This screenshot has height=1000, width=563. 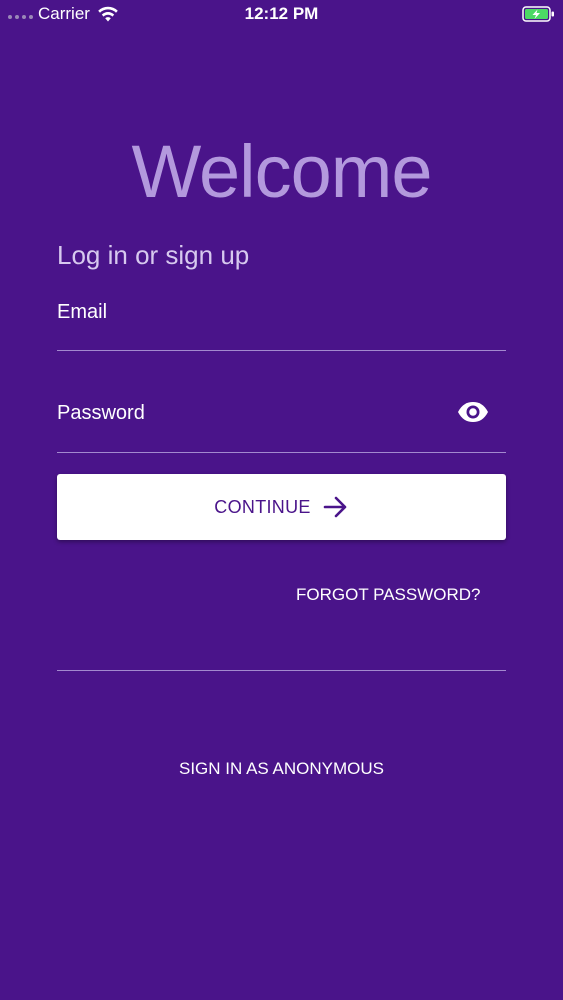 What do you see at coordinates (281, 325) in the screenshot?
I see `email-field: Email` at bounding box center [281, 325].